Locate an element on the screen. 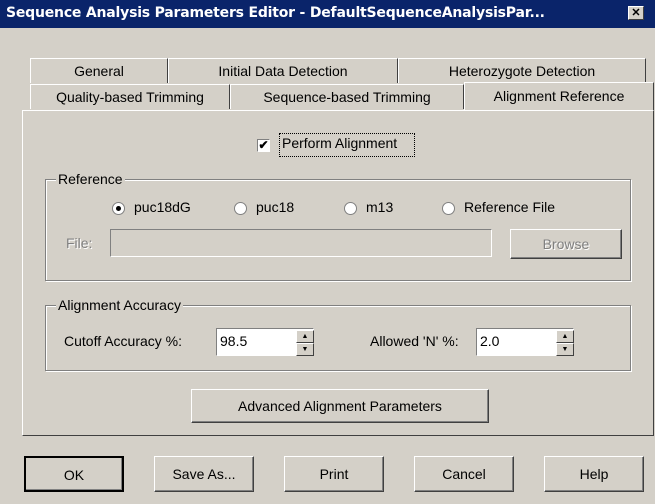  browse-button: Browse is located at coordinates (566, 244).